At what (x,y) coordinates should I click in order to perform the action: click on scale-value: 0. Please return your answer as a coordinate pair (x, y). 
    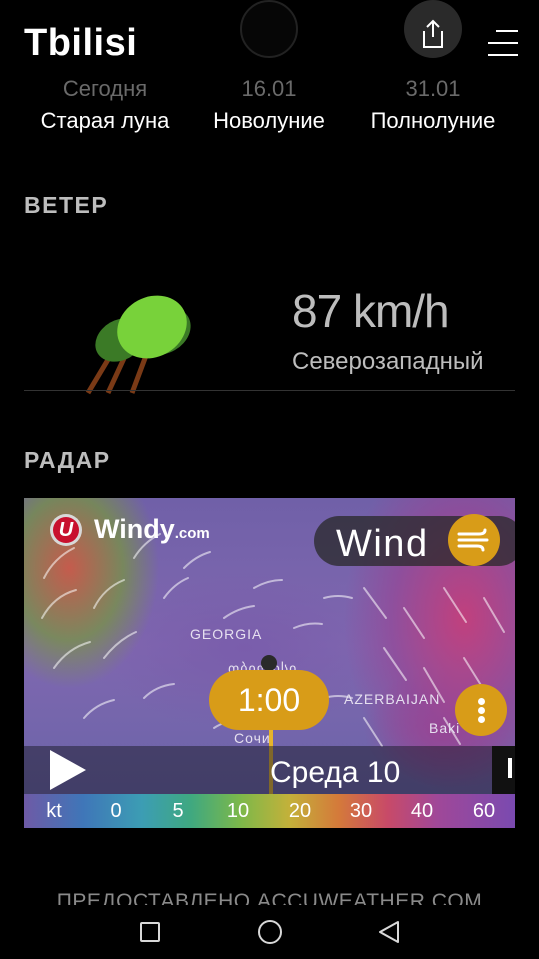
    Looking at the image, I should click on (116, 811).